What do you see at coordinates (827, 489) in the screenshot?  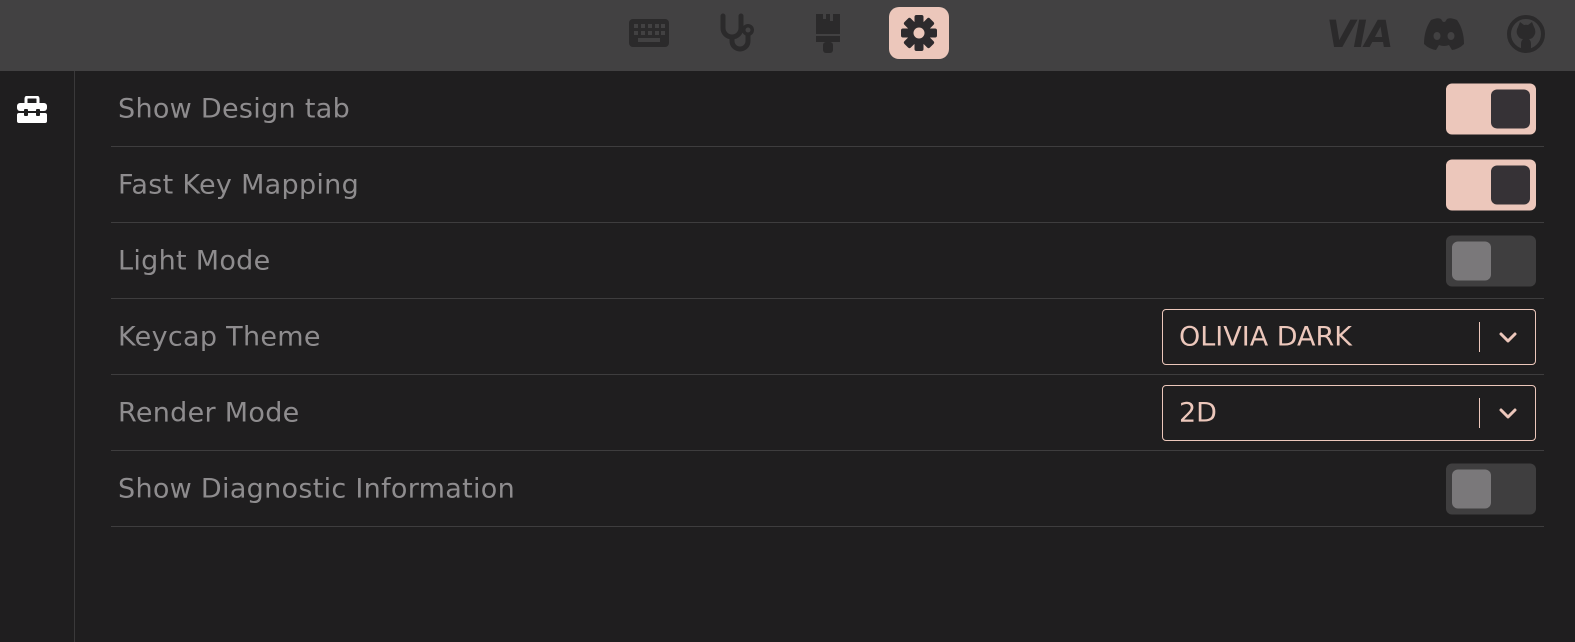 I see `setting-row-show-diagnostic-information: Show Diagnostic Information` at bounding box center [827, 489].